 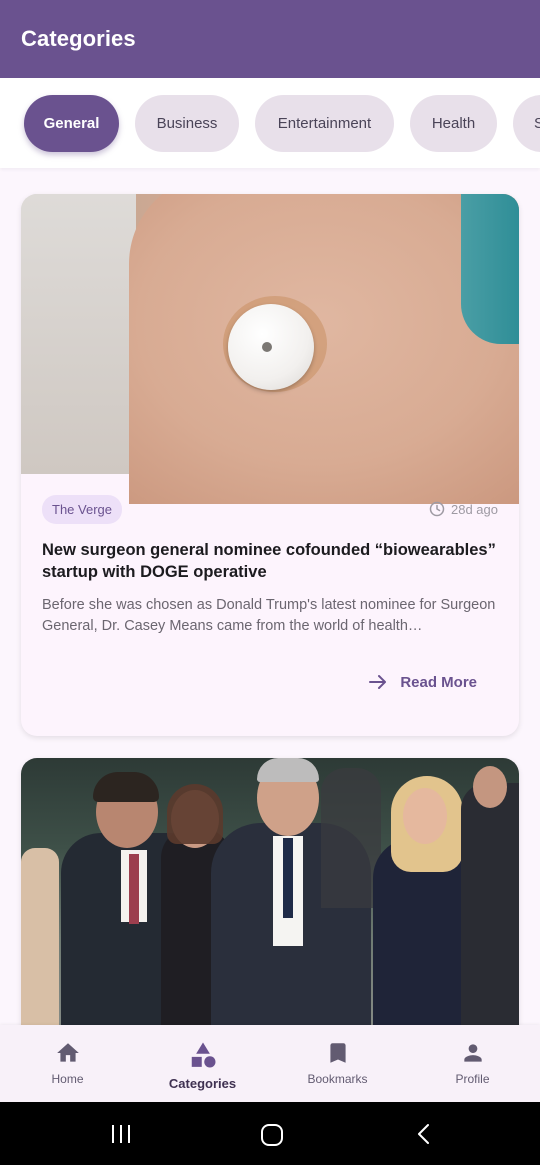 What do you see at coordinates (472, 1079) in the screenshot?
I see `nav-label: Profile` at bounding box center [472, 1079].